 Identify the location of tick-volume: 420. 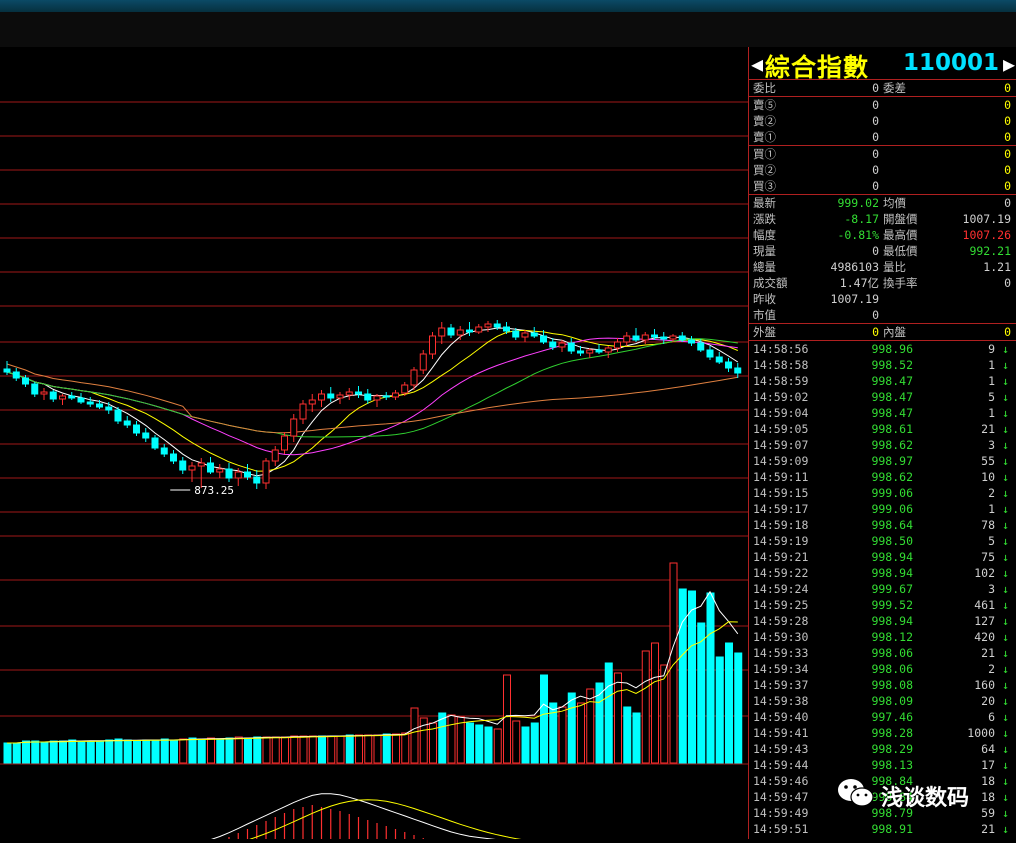
(984, 637).